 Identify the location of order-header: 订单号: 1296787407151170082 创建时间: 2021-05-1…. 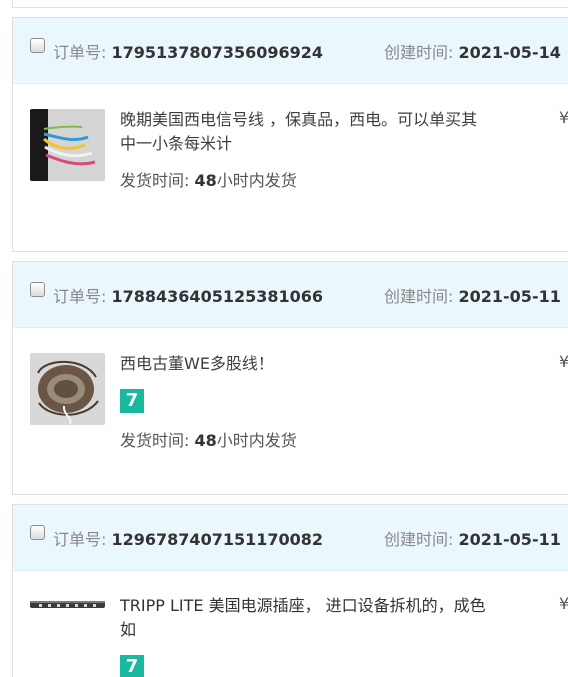
(290, 538).